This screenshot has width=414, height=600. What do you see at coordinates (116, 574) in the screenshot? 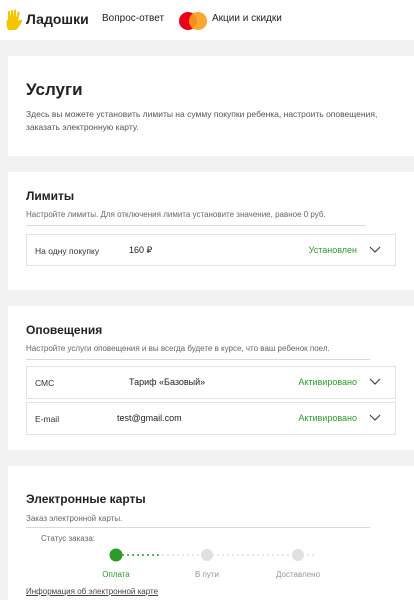
I see `step-label-payment: Оплата` at bounding box center [116, 574].